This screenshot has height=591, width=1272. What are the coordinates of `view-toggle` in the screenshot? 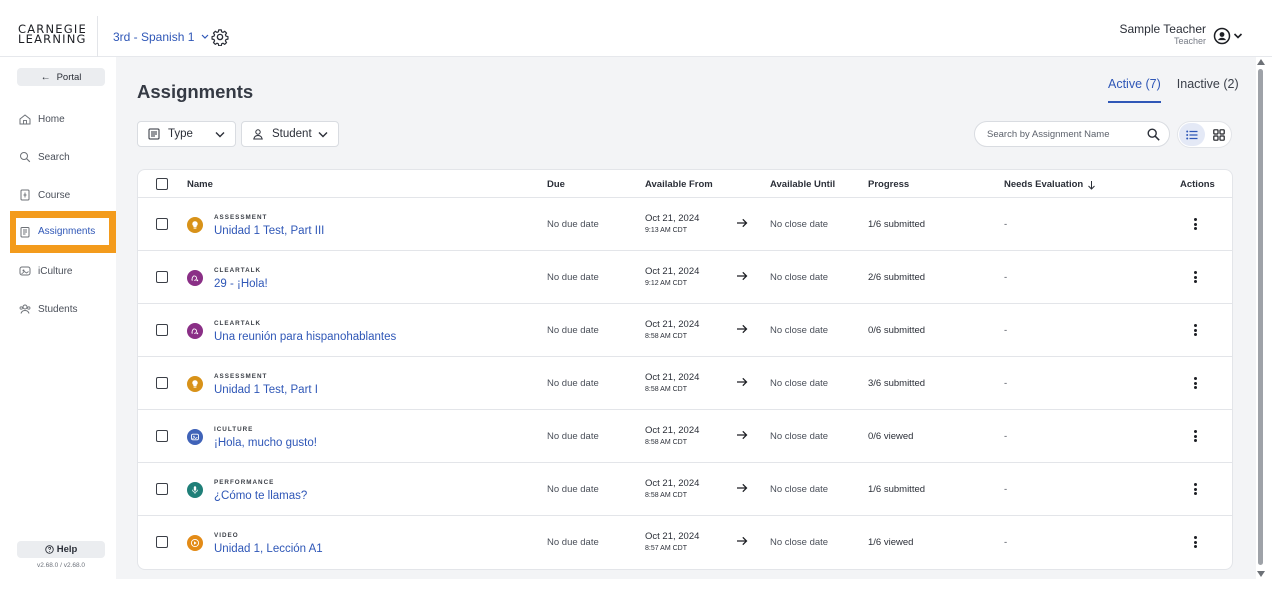 It's located at (1204, 134).